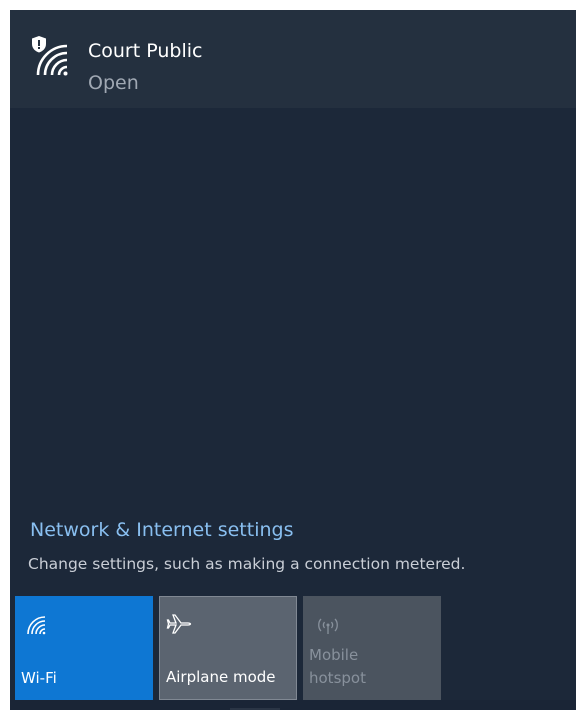 The height and width of the screenshot is (710, 586). Describe the element at coordinates (228, 648) in the screenshot. I see `airplane-mode-toggle-button: Airplane mode` at that location.